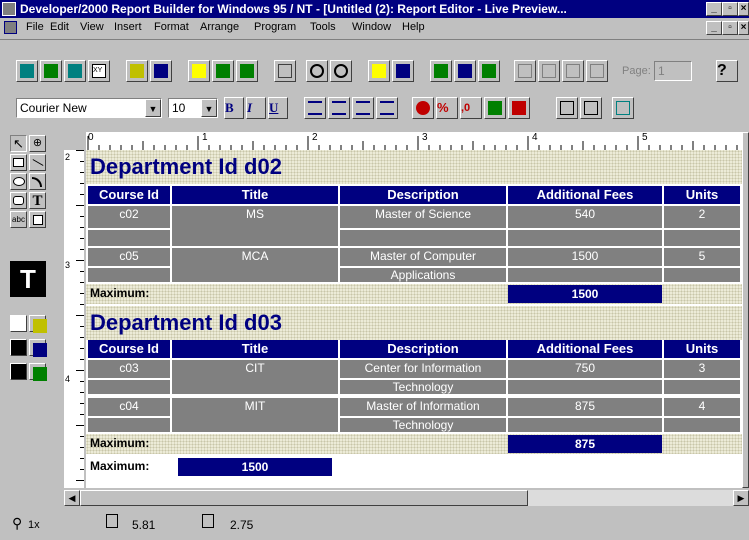  I want to click on scroll-right-icon: ▶, so click(741, 498).